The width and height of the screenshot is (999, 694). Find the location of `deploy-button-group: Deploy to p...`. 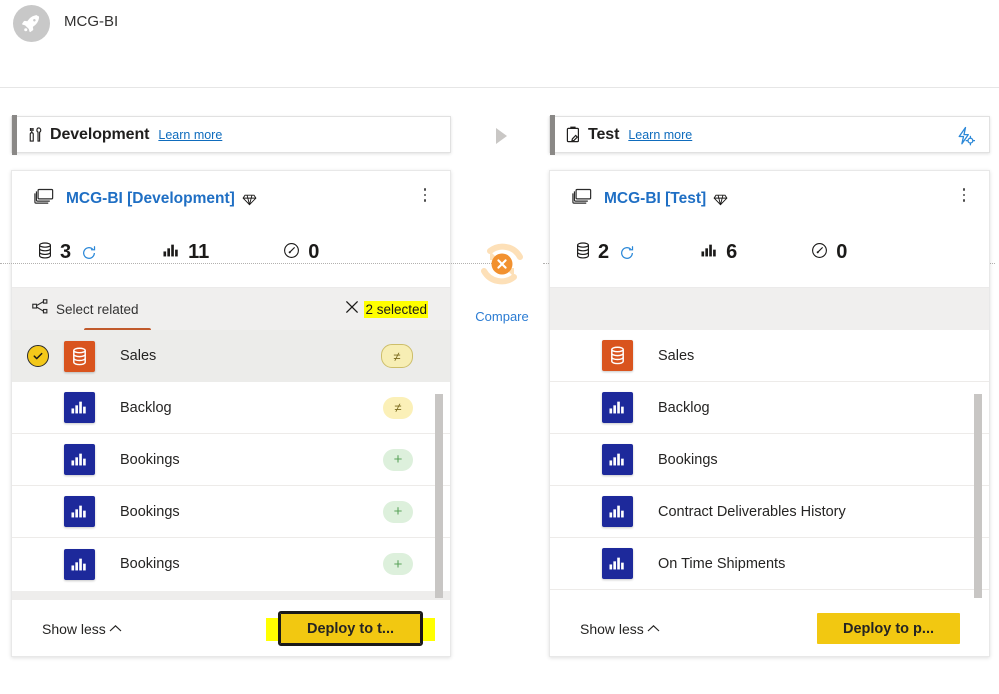

deploy-button-group: Deploy to p... is located at coordinates (888, 628).